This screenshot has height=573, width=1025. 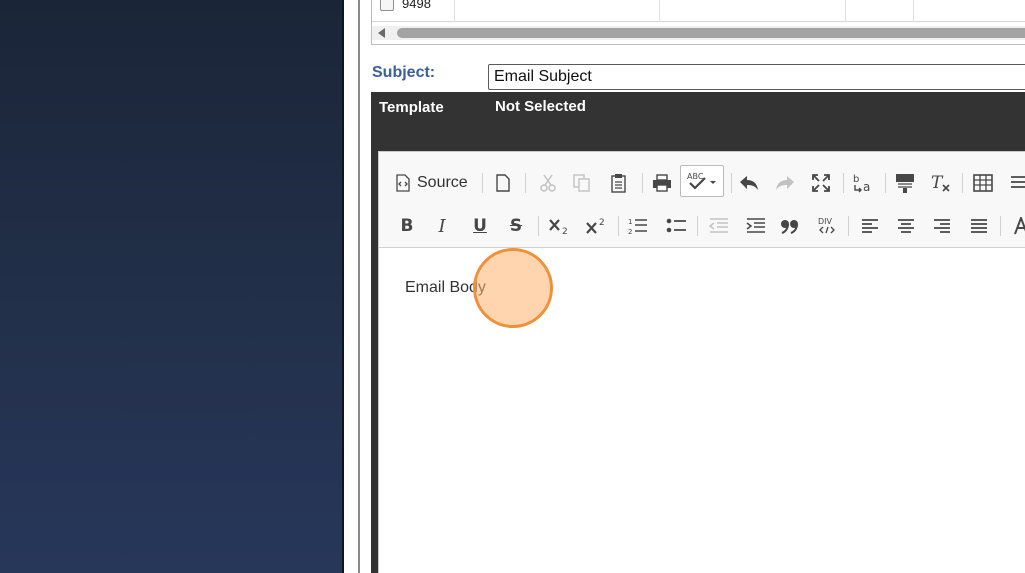 I want to click on print-button, so click(x=662, y=183).